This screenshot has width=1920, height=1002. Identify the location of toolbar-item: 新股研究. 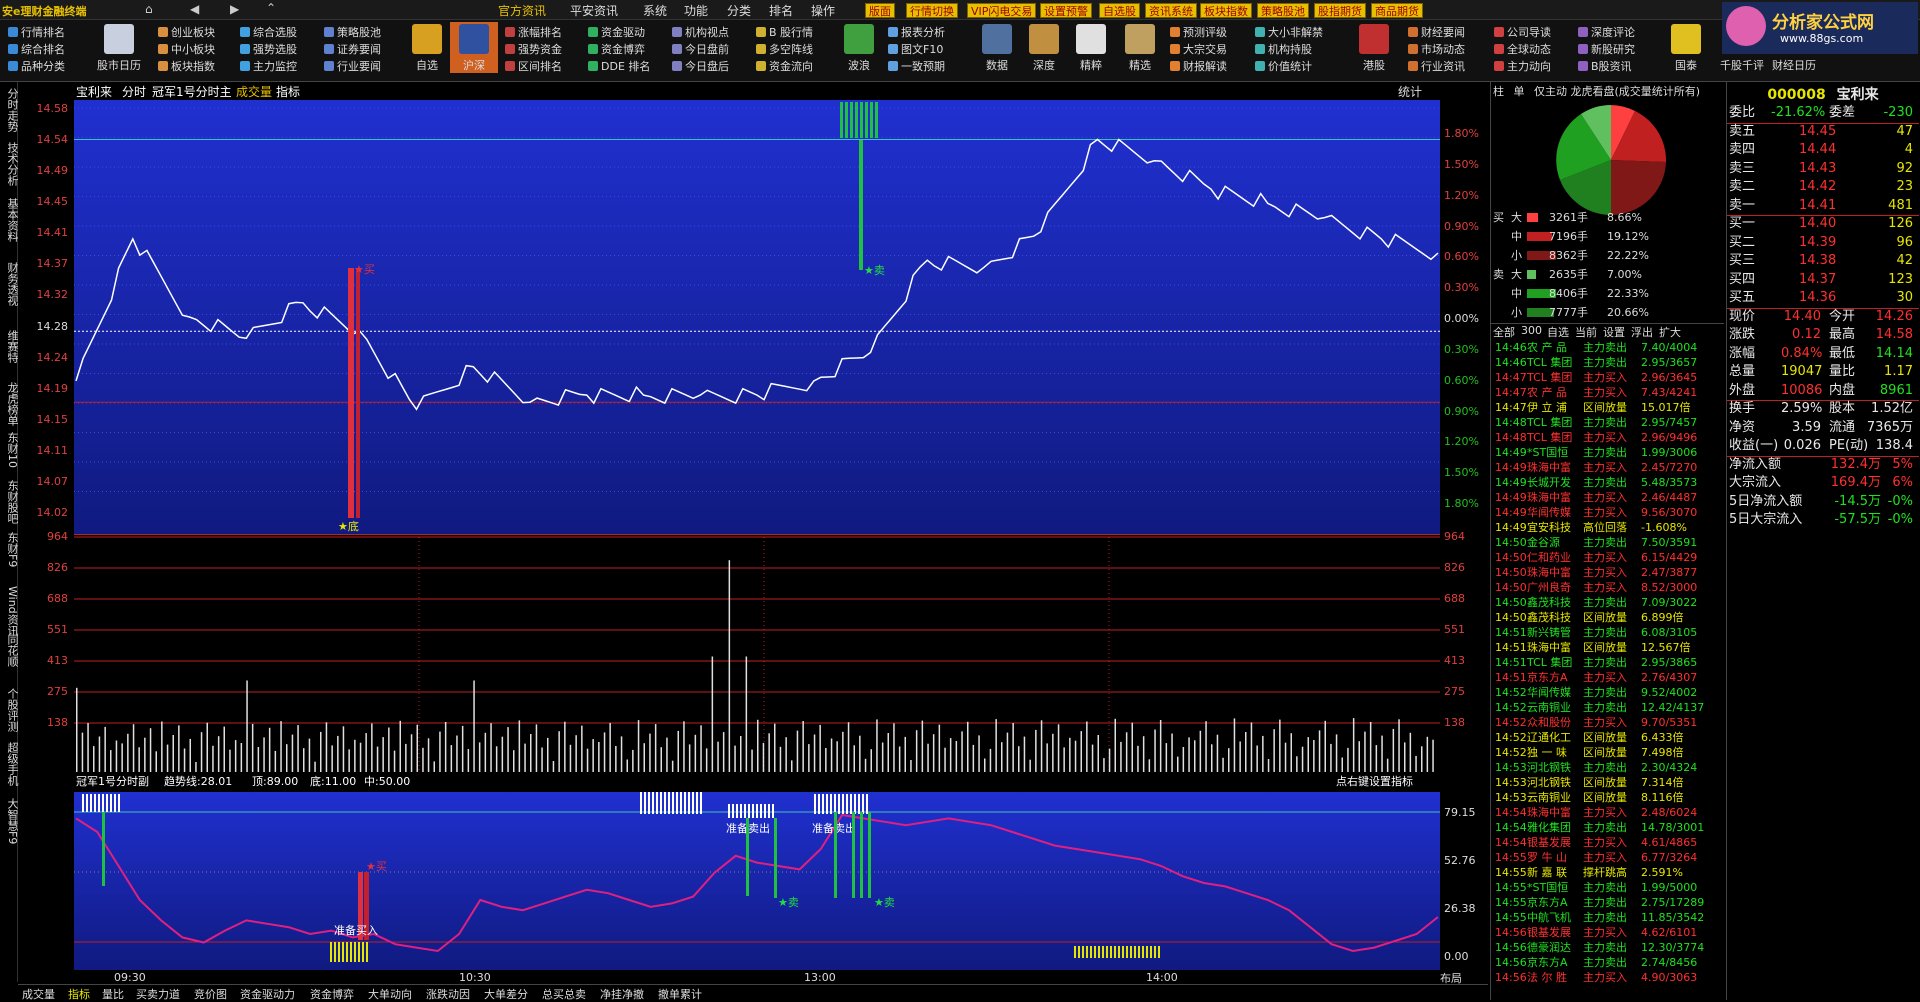
(1606, 49).